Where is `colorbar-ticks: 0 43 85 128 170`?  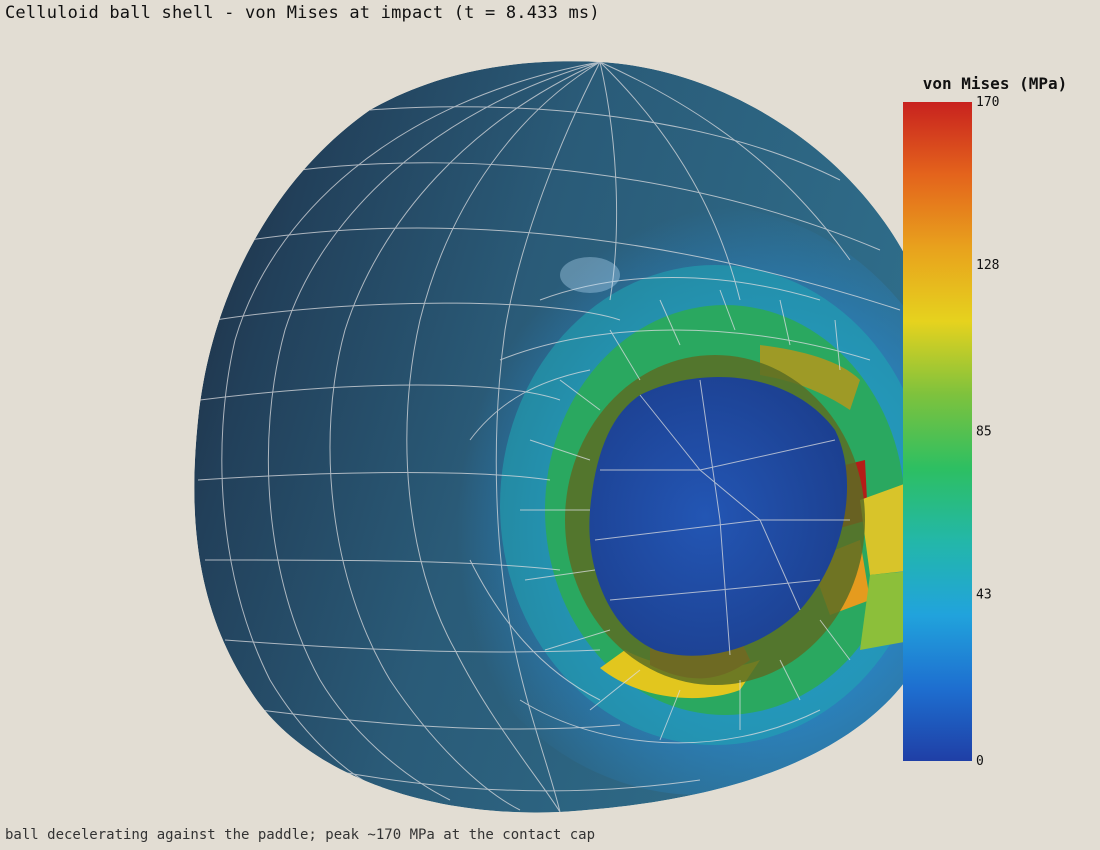 colorbar-ticks: 0 43 85 128 170 is located at coordinates (987, 432).